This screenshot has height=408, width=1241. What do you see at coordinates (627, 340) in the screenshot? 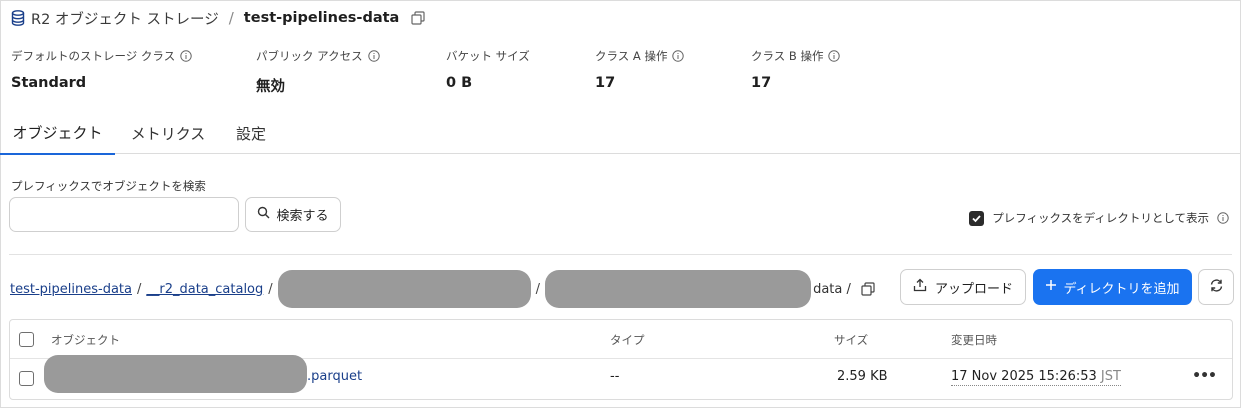
I see `column-header-type: タイプ` at bounding box center [627, 340].